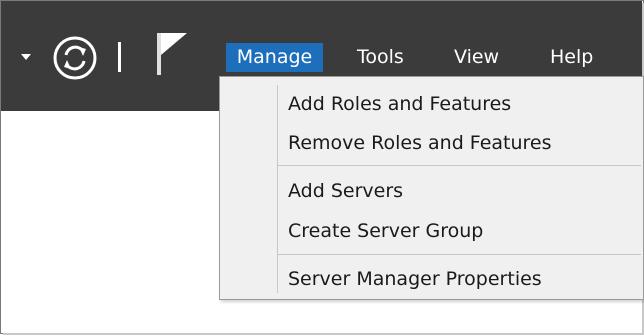  What do you see at coordinates (476, 57) in the screenshot?
I see `menu-view: View` at bounding box center [476, 57].